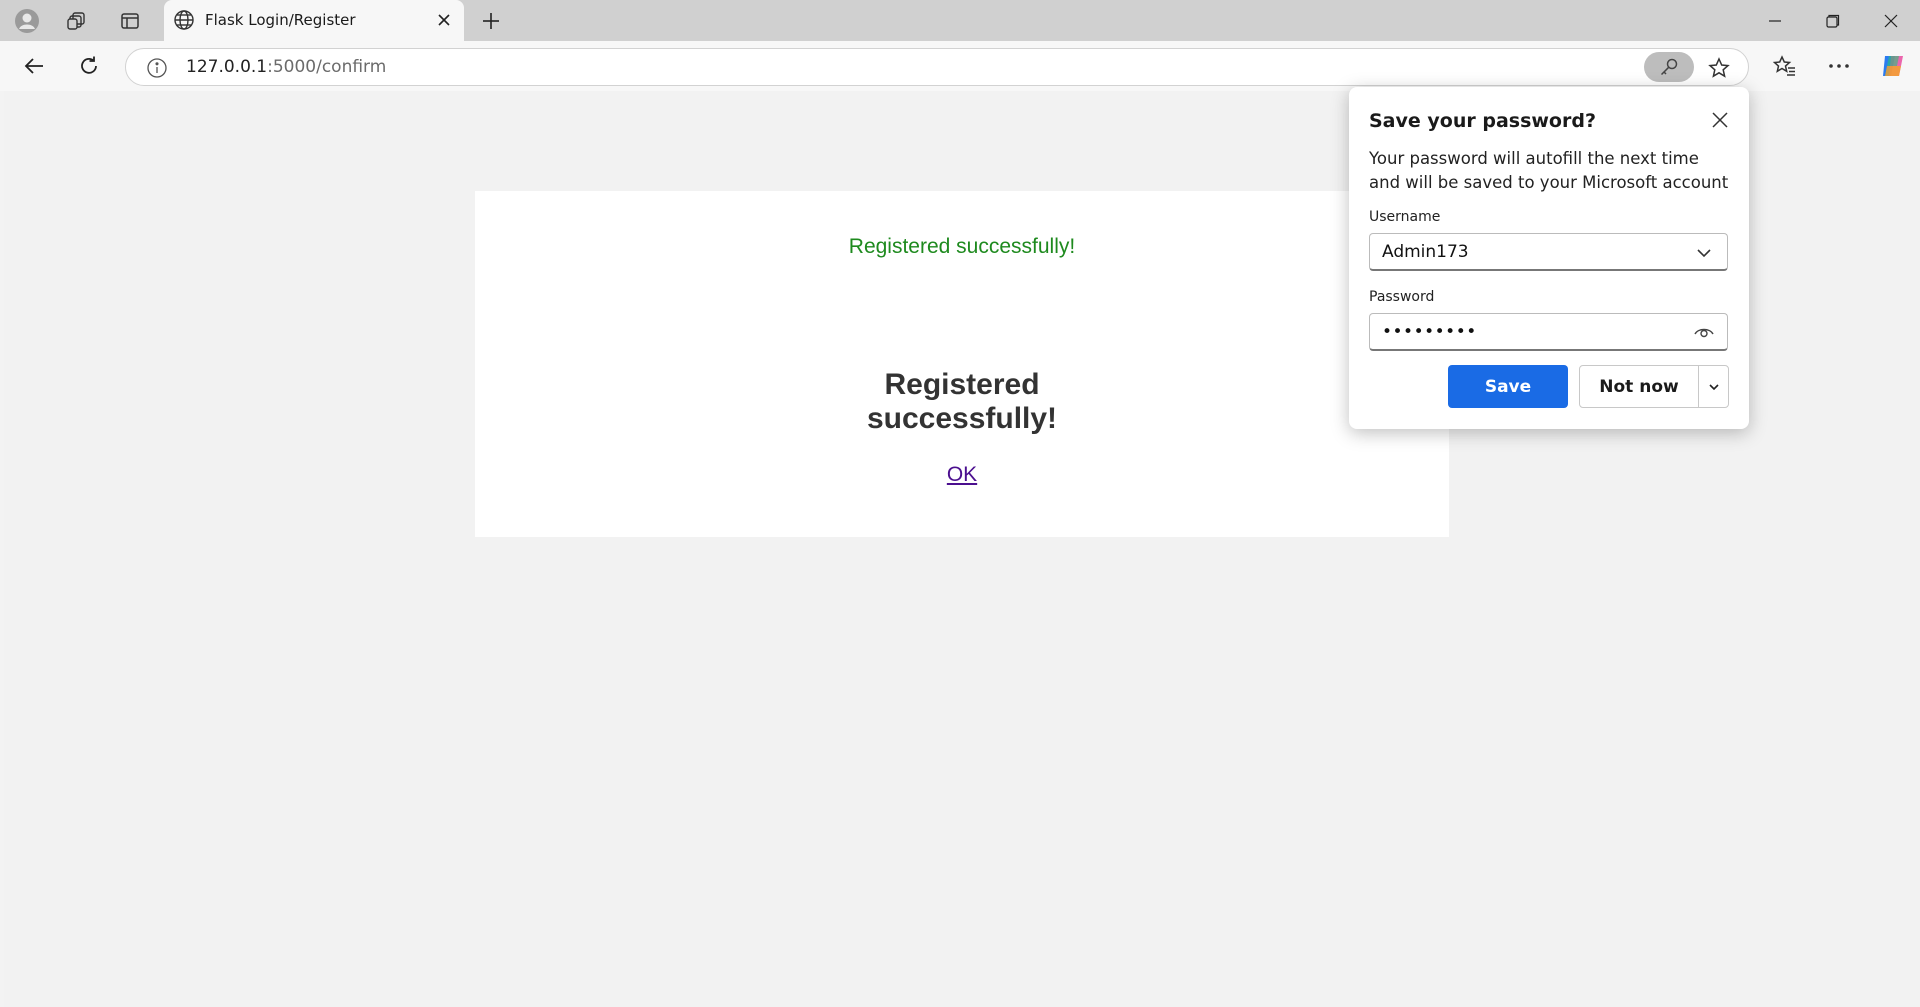  Describe the element at coordinates (1405, 217) in the screenshot. I see `username-label: Username` at that location.